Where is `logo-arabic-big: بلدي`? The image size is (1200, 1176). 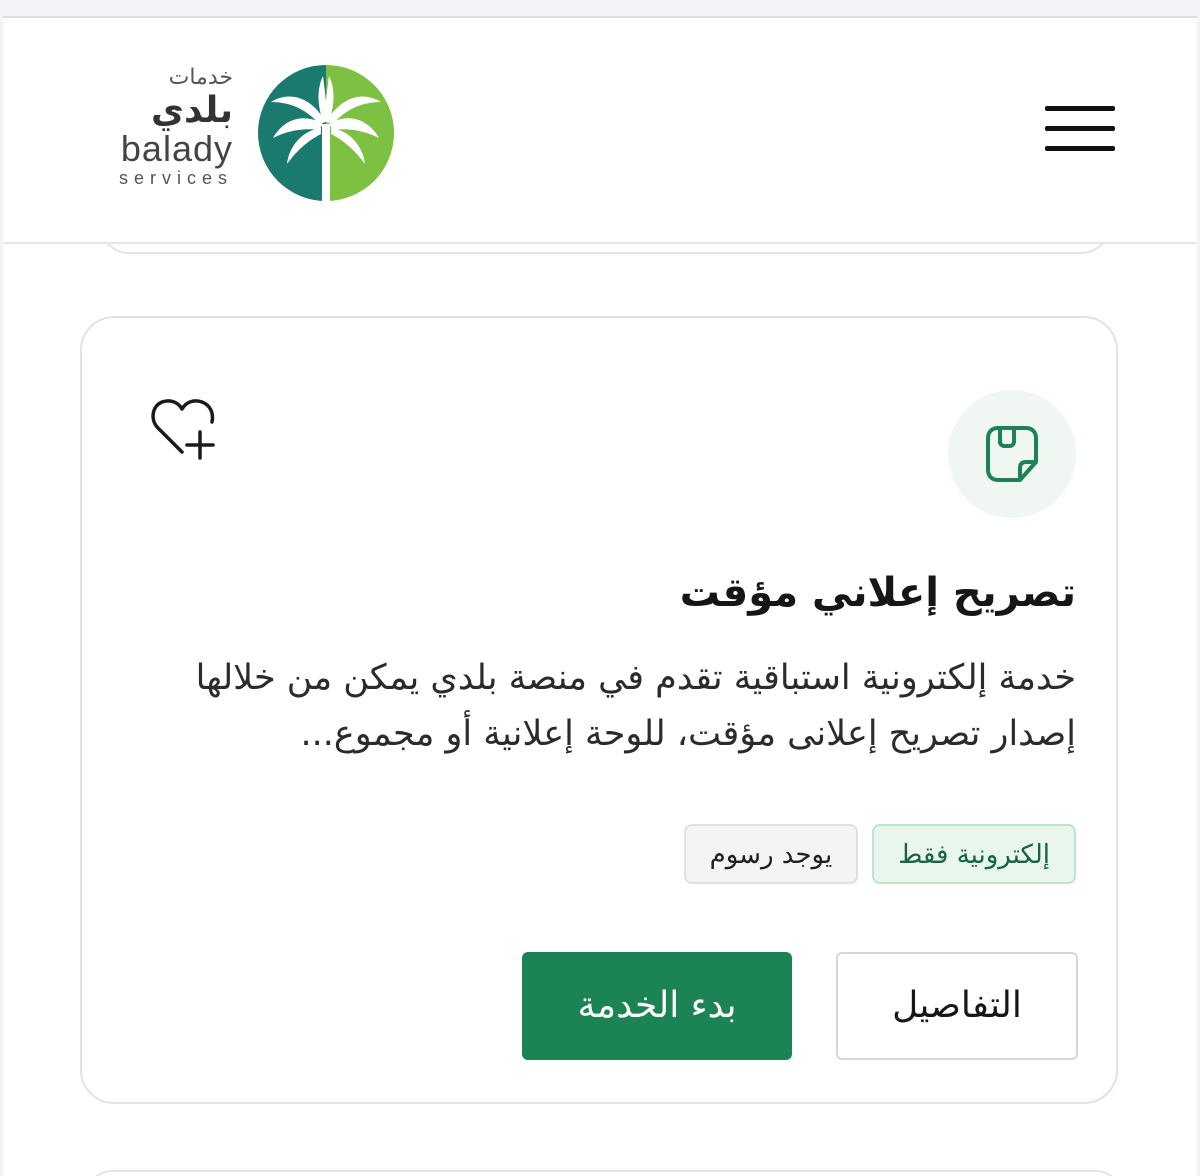
logo-arabic-big: بلدي is located at coordinates (191, 110).